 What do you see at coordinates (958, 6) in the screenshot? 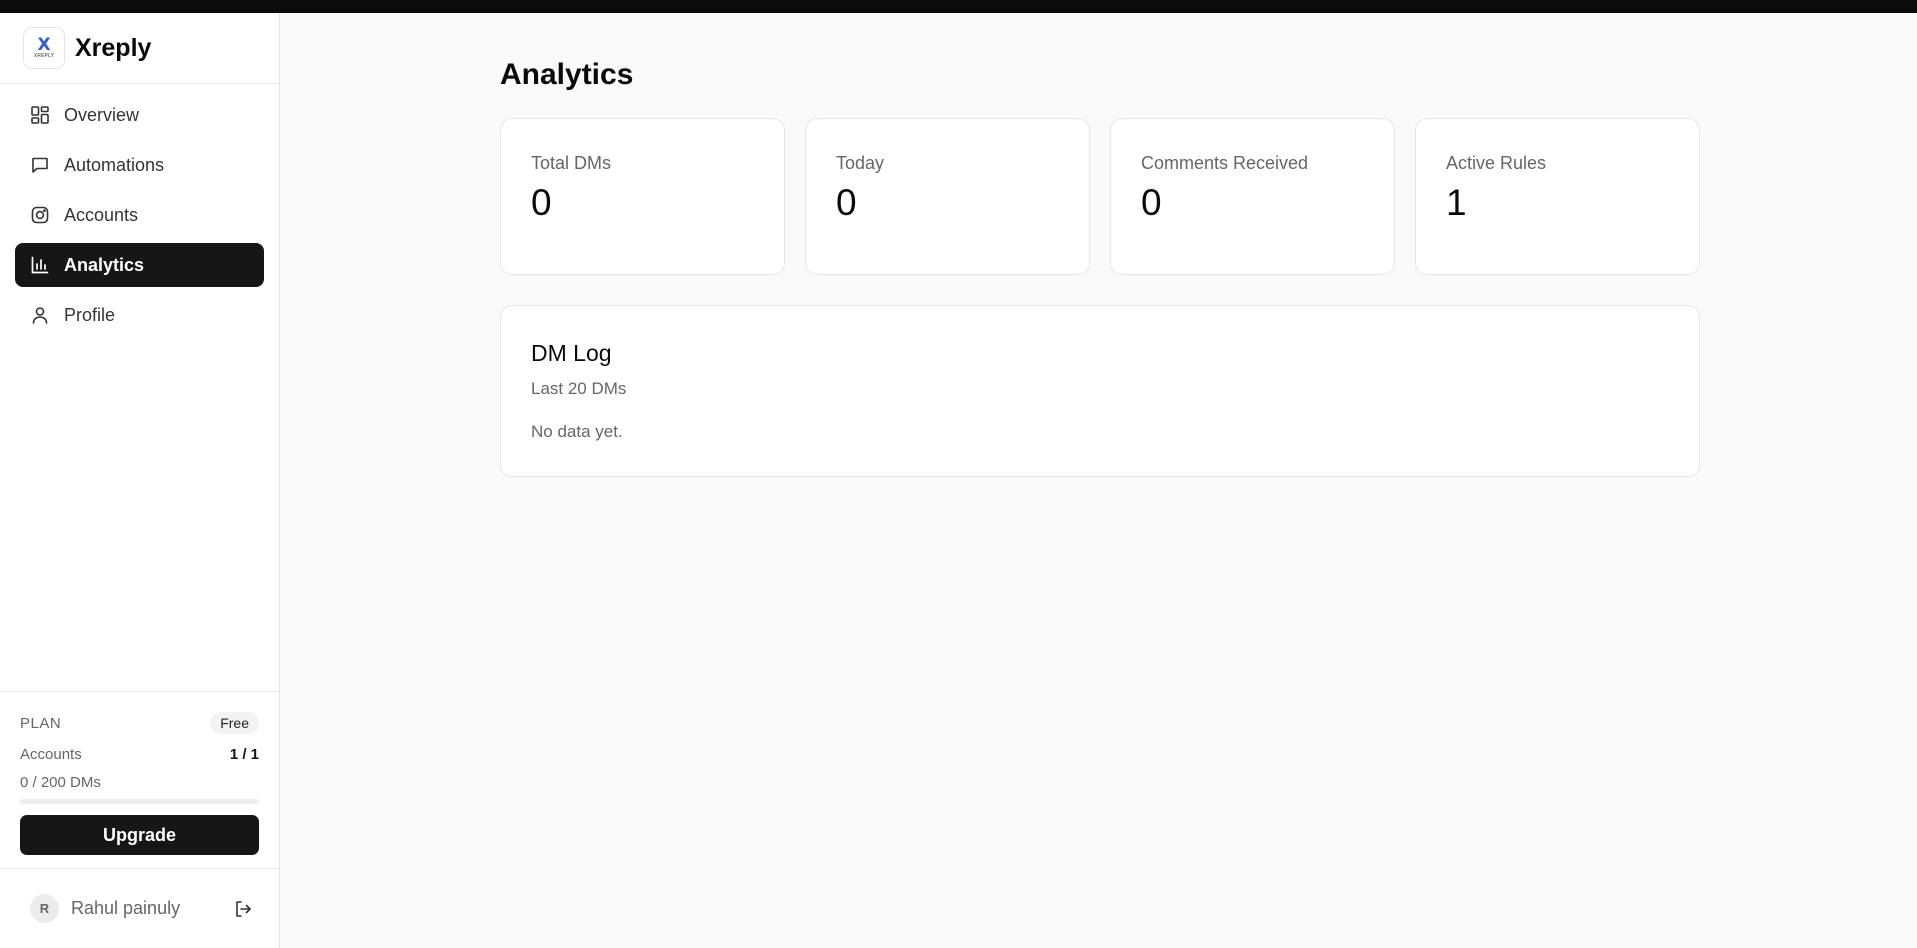
I see `window-top-bar` at bounding box center [958, 6].